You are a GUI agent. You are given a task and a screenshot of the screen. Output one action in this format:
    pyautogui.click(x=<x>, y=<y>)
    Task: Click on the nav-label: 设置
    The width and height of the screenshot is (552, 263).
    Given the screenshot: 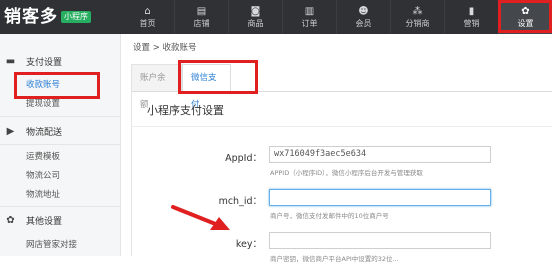 What is the action you would take?
    pyautogui.click(x=525, y=23)
    